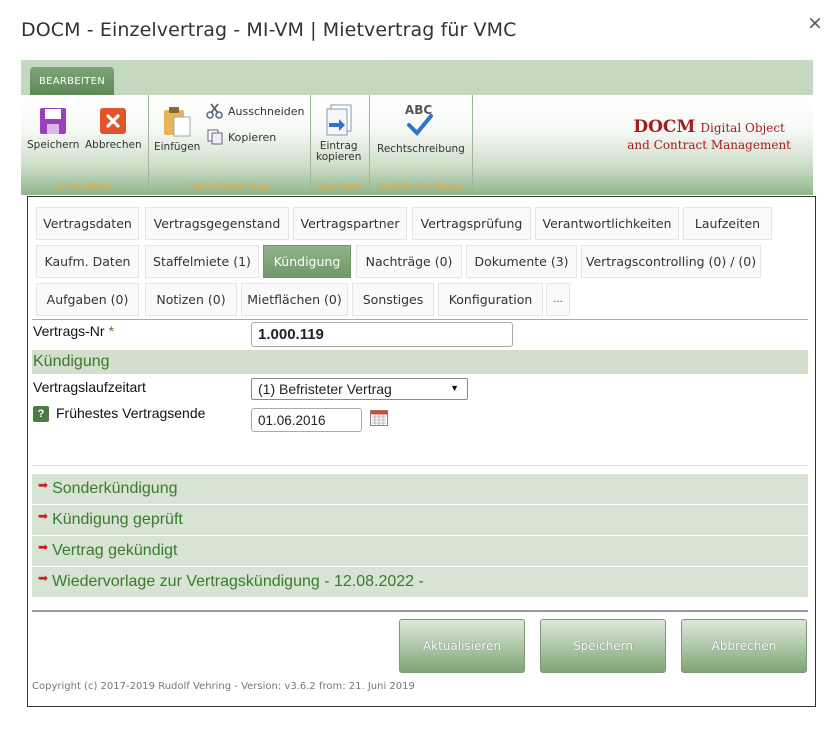  What do you see at coordinates (41, 414) in the screenshot?
I see `help-icon: ?` at bounding box center [41, 414].